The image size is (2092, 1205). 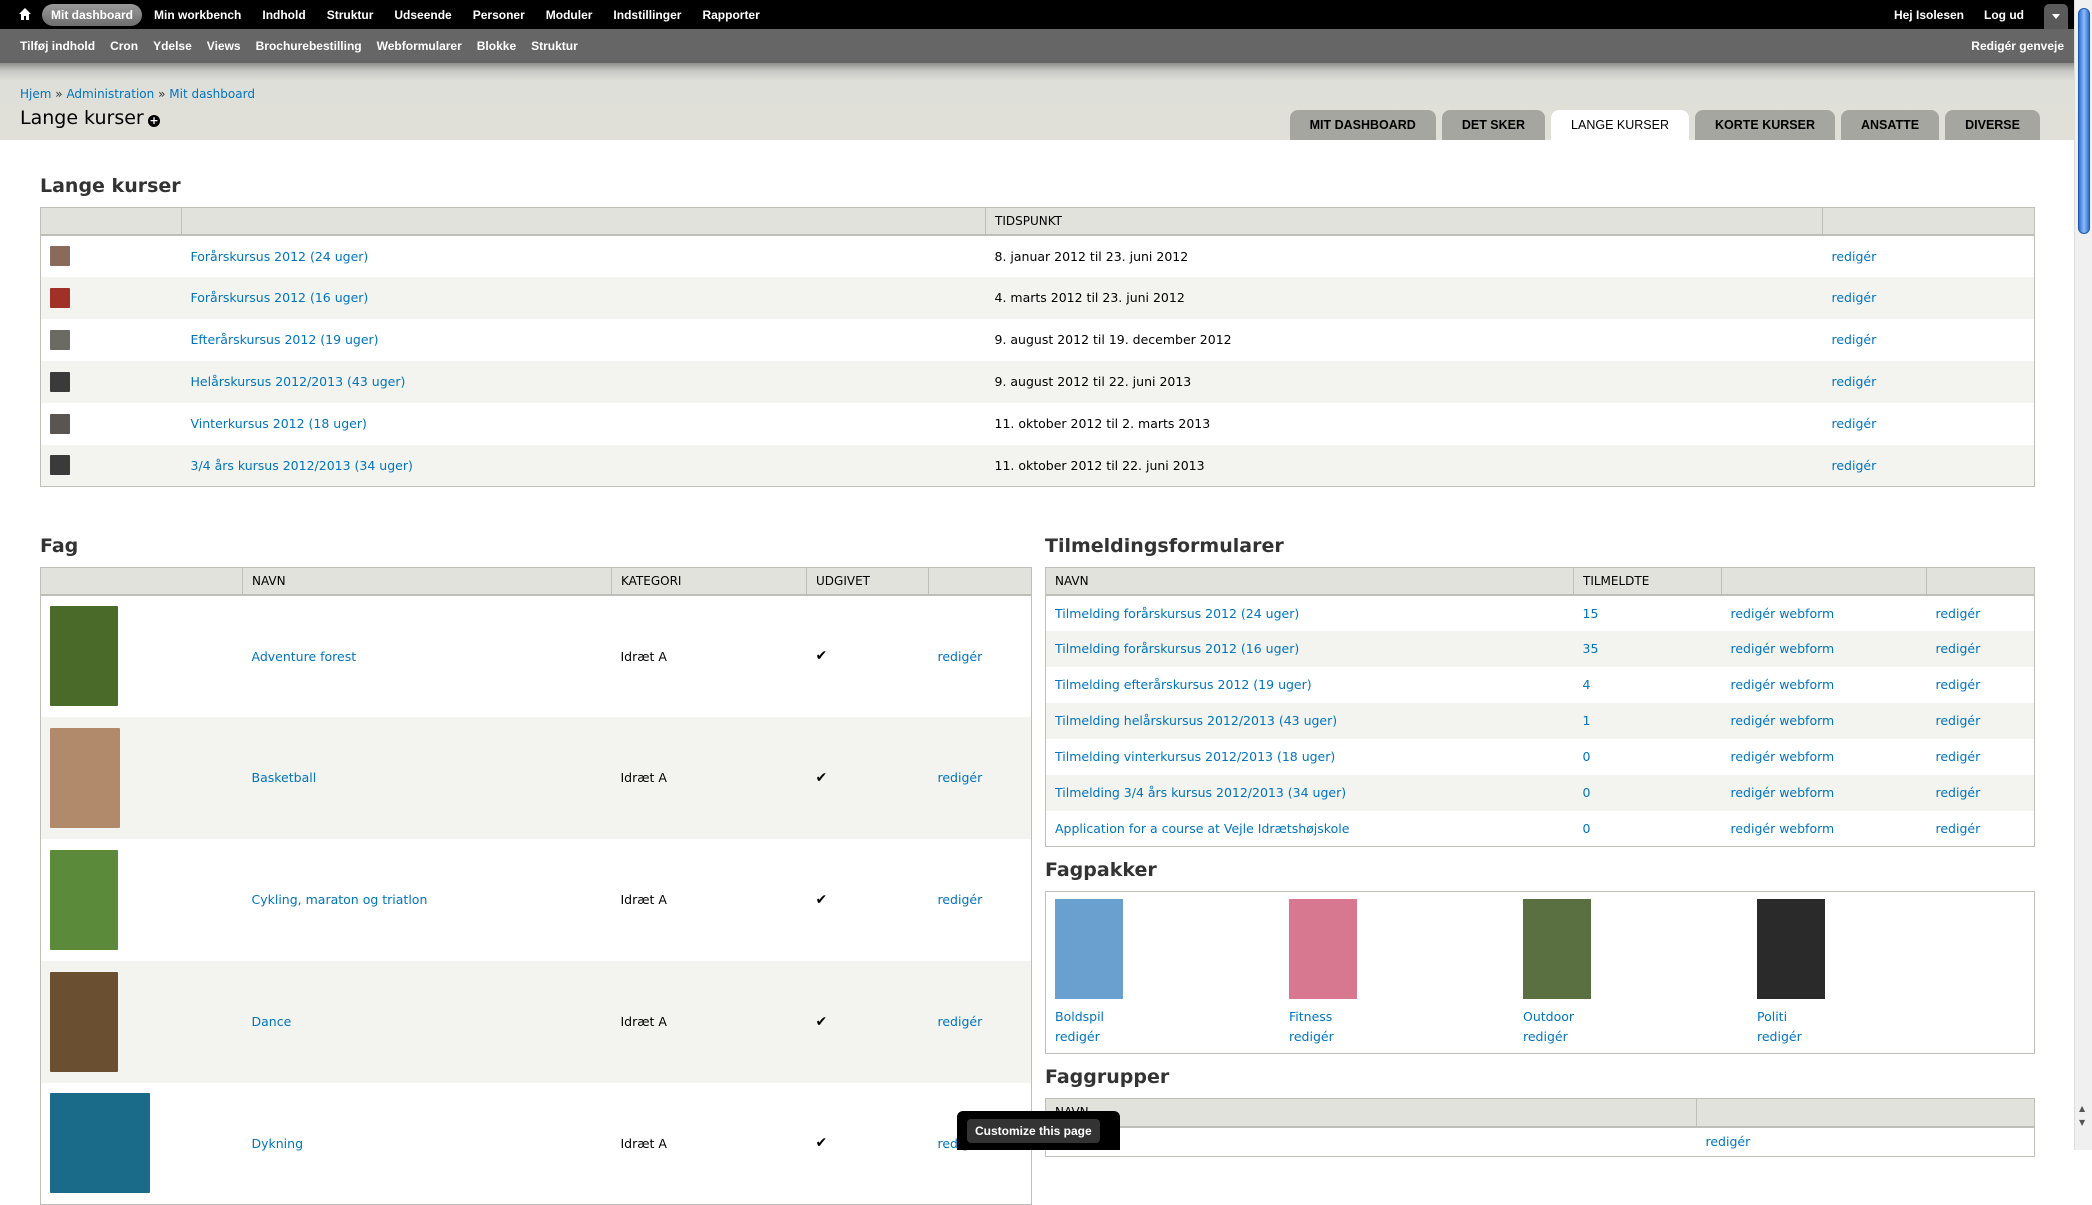 What do you see at coordinates (285, 339) in the screenshot?
I see `course-link: Efterårskursus 2012 (19 uger)` at bounding box center [285, 339].